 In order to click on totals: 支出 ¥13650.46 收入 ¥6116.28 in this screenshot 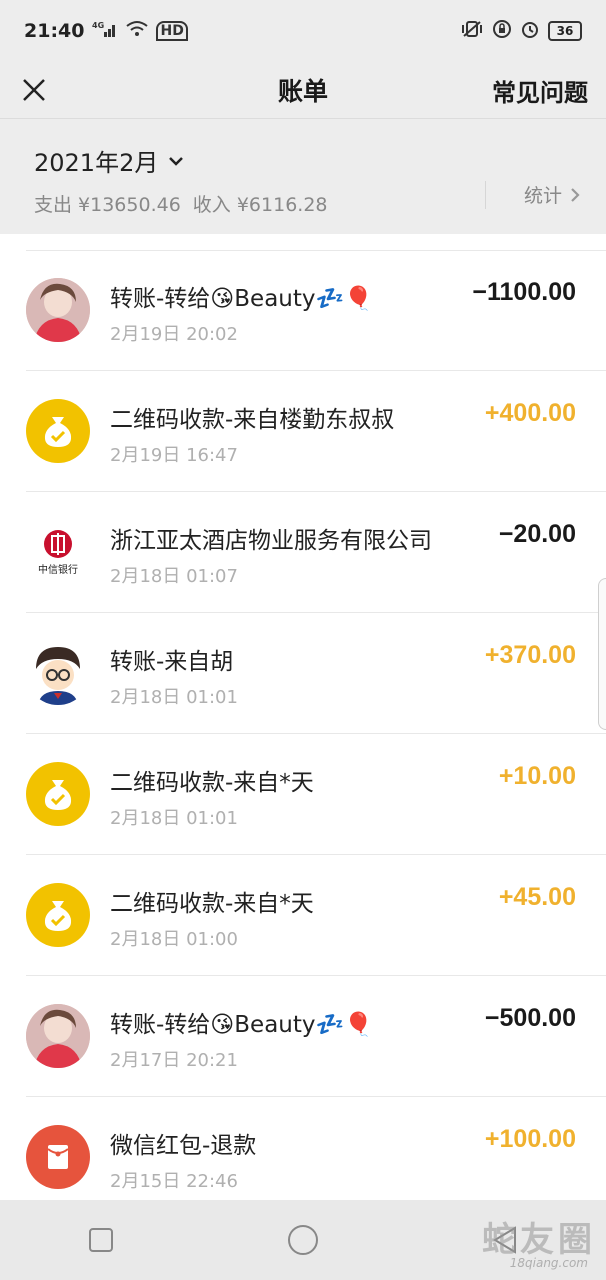, I will do `click(303, 203)`.